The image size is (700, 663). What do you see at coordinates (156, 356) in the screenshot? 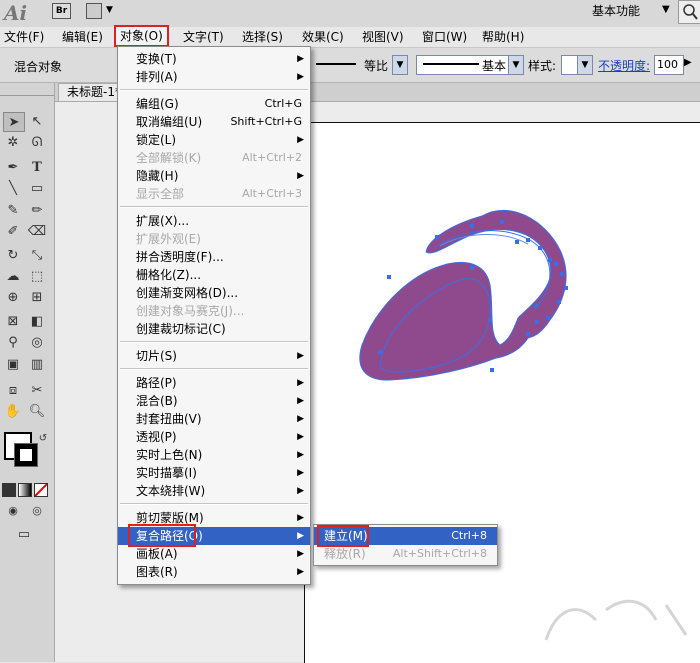
I see `menu-item-label: 切片(S)` at bounding box center [156, 356].